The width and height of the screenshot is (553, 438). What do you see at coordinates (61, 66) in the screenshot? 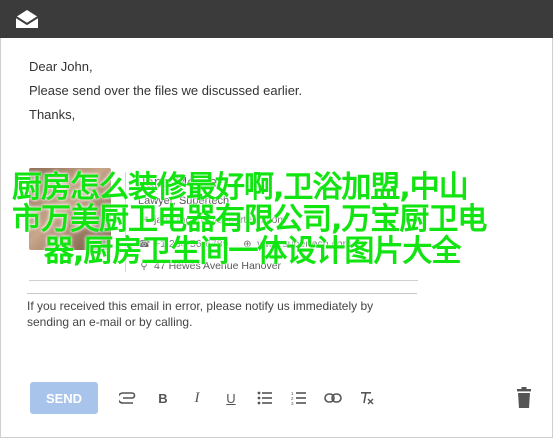
I see `greeting-text: Dear John,` at bounding box center [61, 66].